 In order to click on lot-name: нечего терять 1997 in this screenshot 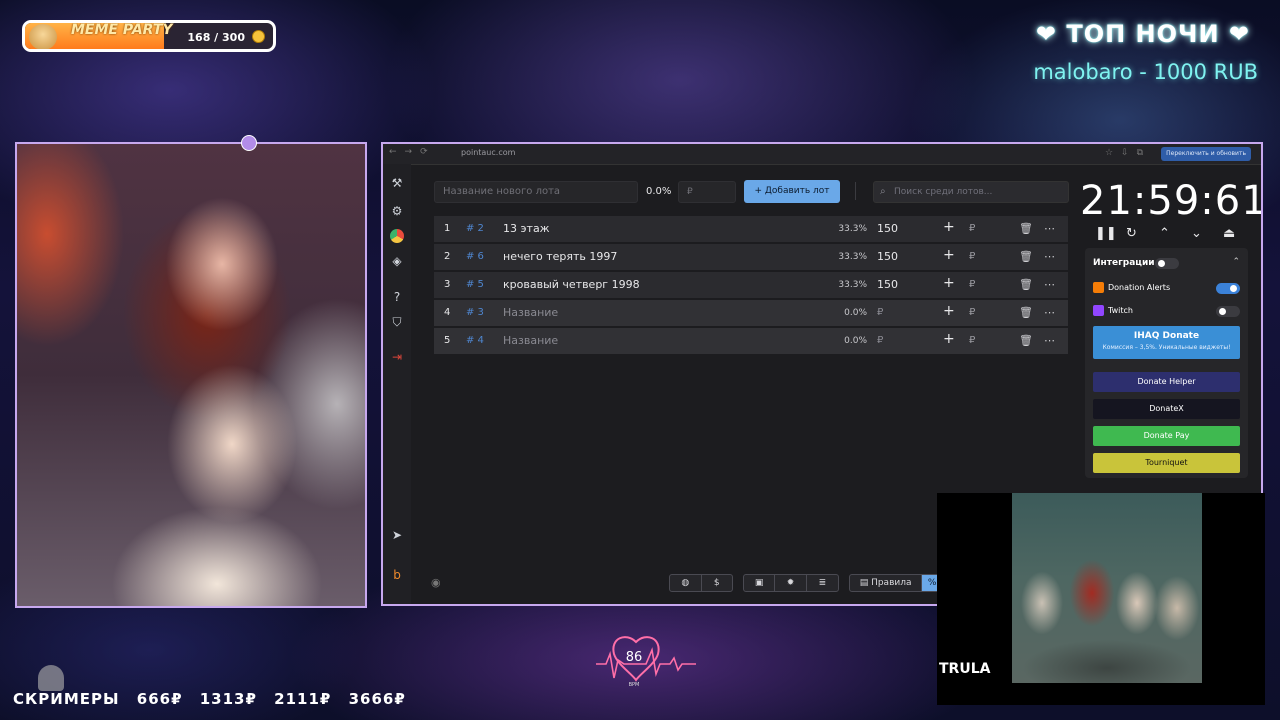, I will do `click(560, 257)`.